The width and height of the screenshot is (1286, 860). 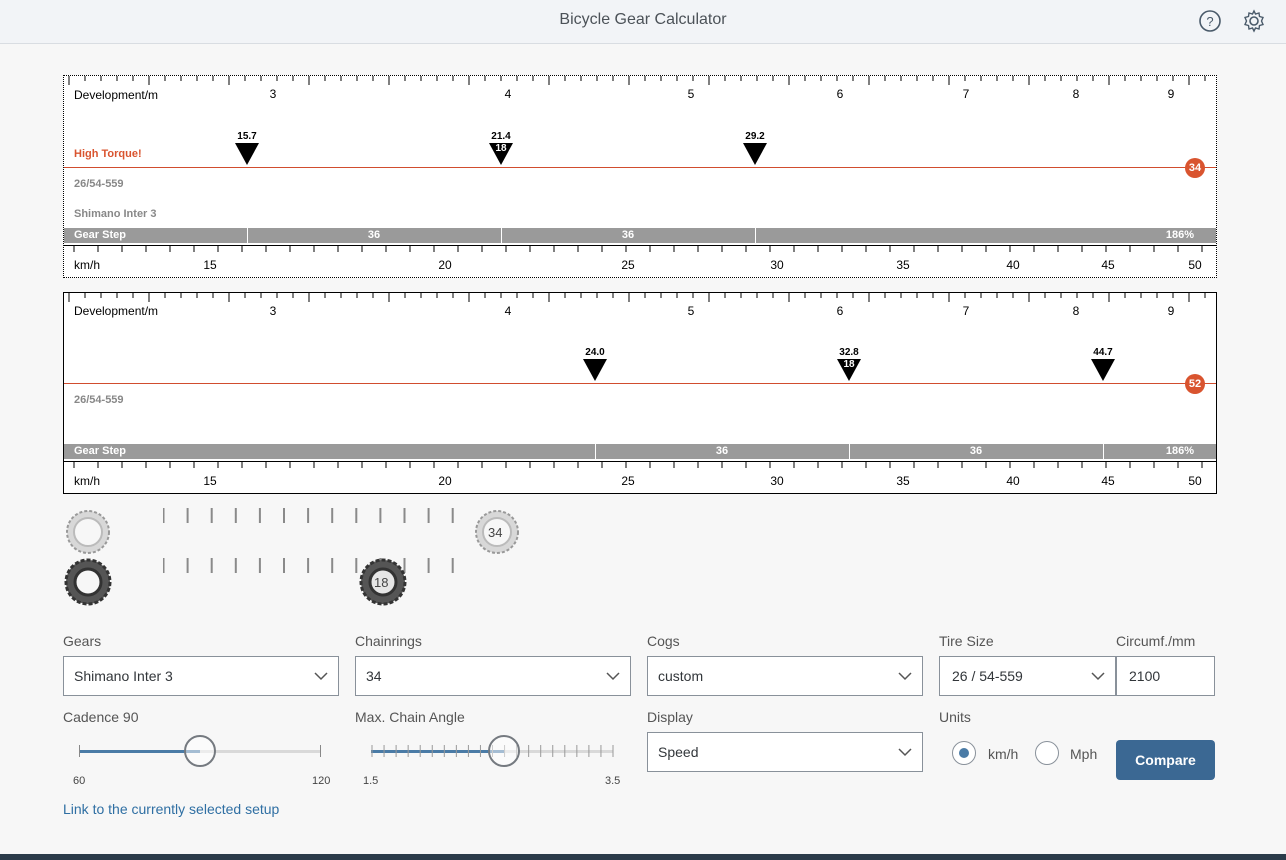 I want to click on gear-marker-value: 15.7, so click(x=247, y=136).